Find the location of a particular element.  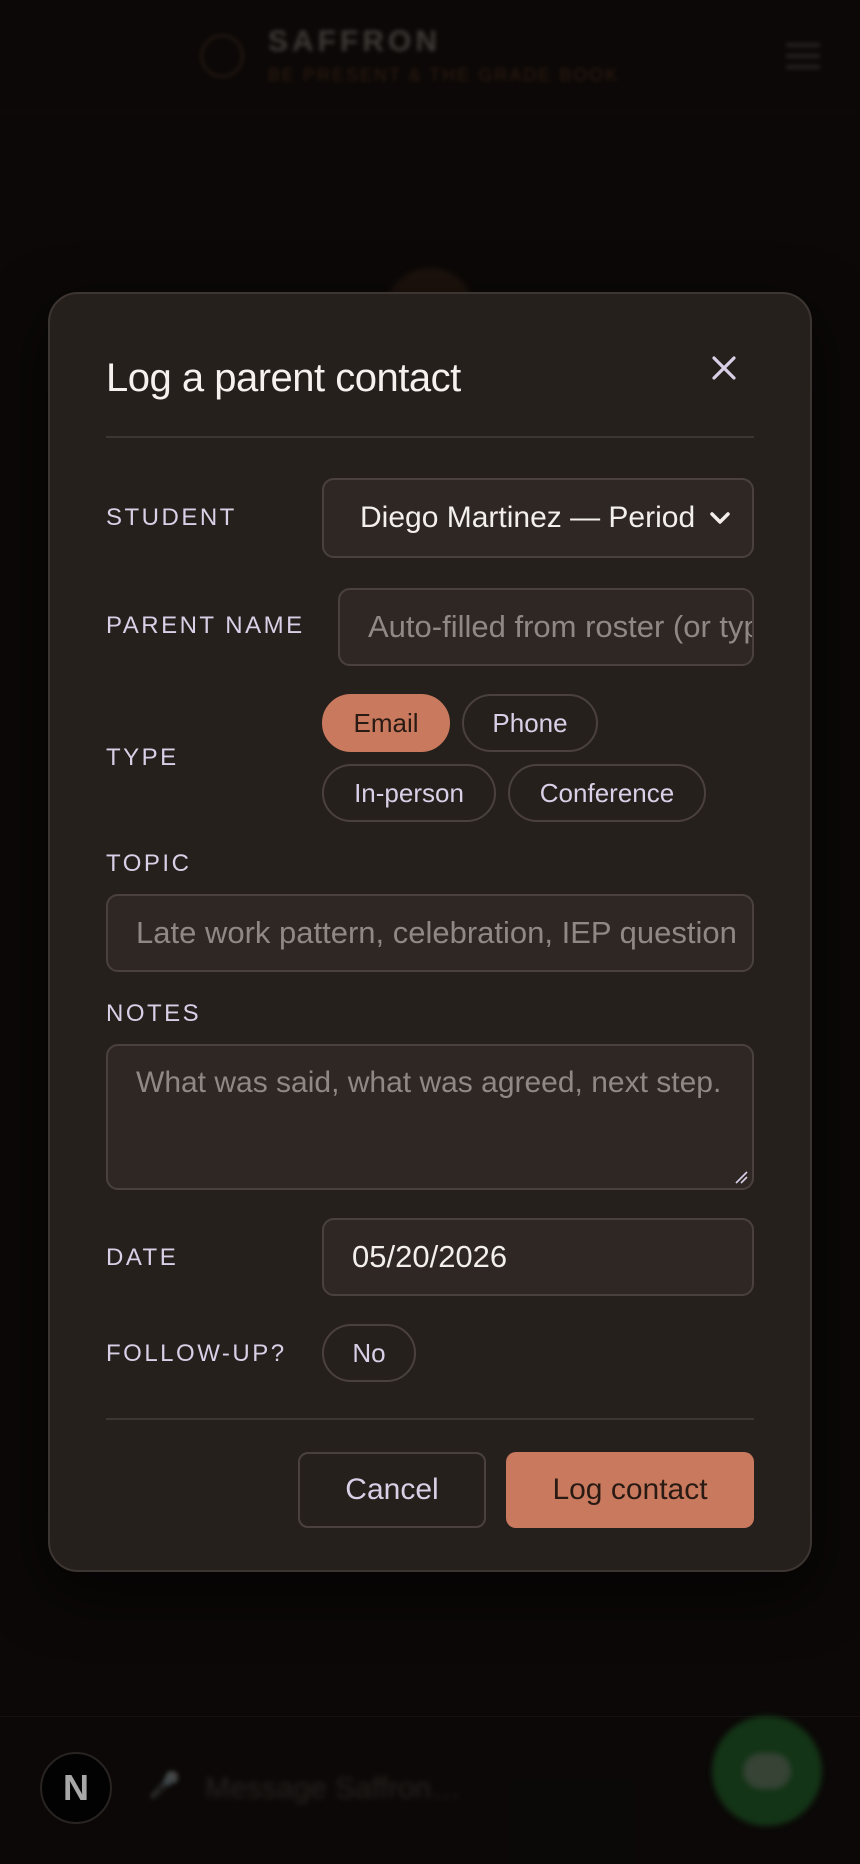

parent-name-placeholder: Auto-filled from roster (or type) is located at coordinates (561, 626).